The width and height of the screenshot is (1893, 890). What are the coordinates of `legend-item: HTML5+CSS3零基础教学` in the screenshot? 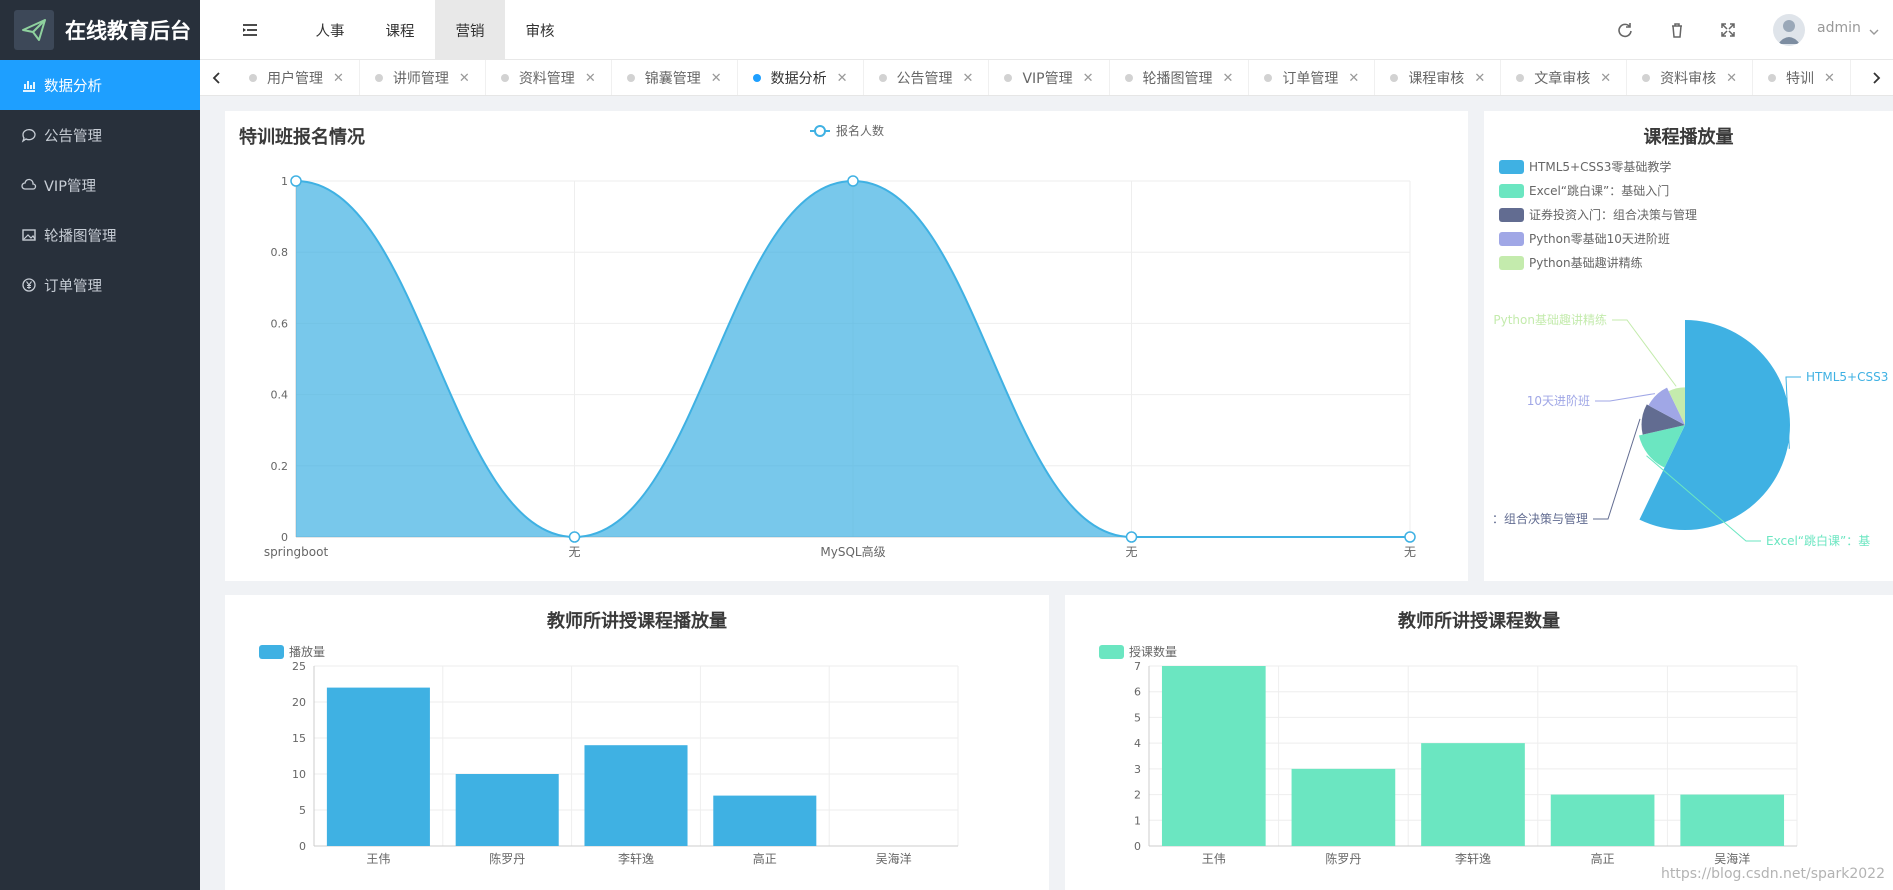 It's located at (1585, 166).